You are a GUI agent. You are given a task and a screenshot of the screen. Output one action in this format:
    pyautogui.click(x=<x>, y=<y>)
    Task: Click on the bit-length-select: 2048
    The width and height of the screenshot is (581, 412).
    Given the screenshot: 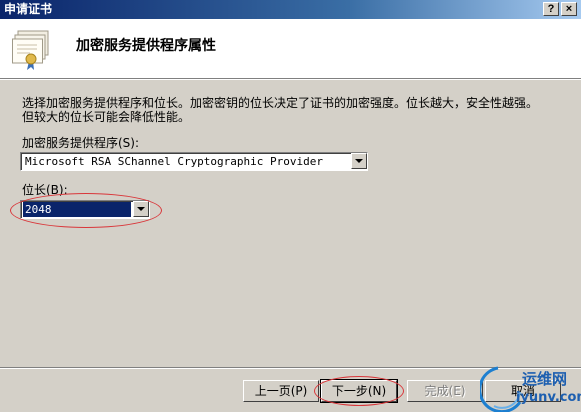 What is the action you would take?
    pyautogui.click(x=85, y=209)
    